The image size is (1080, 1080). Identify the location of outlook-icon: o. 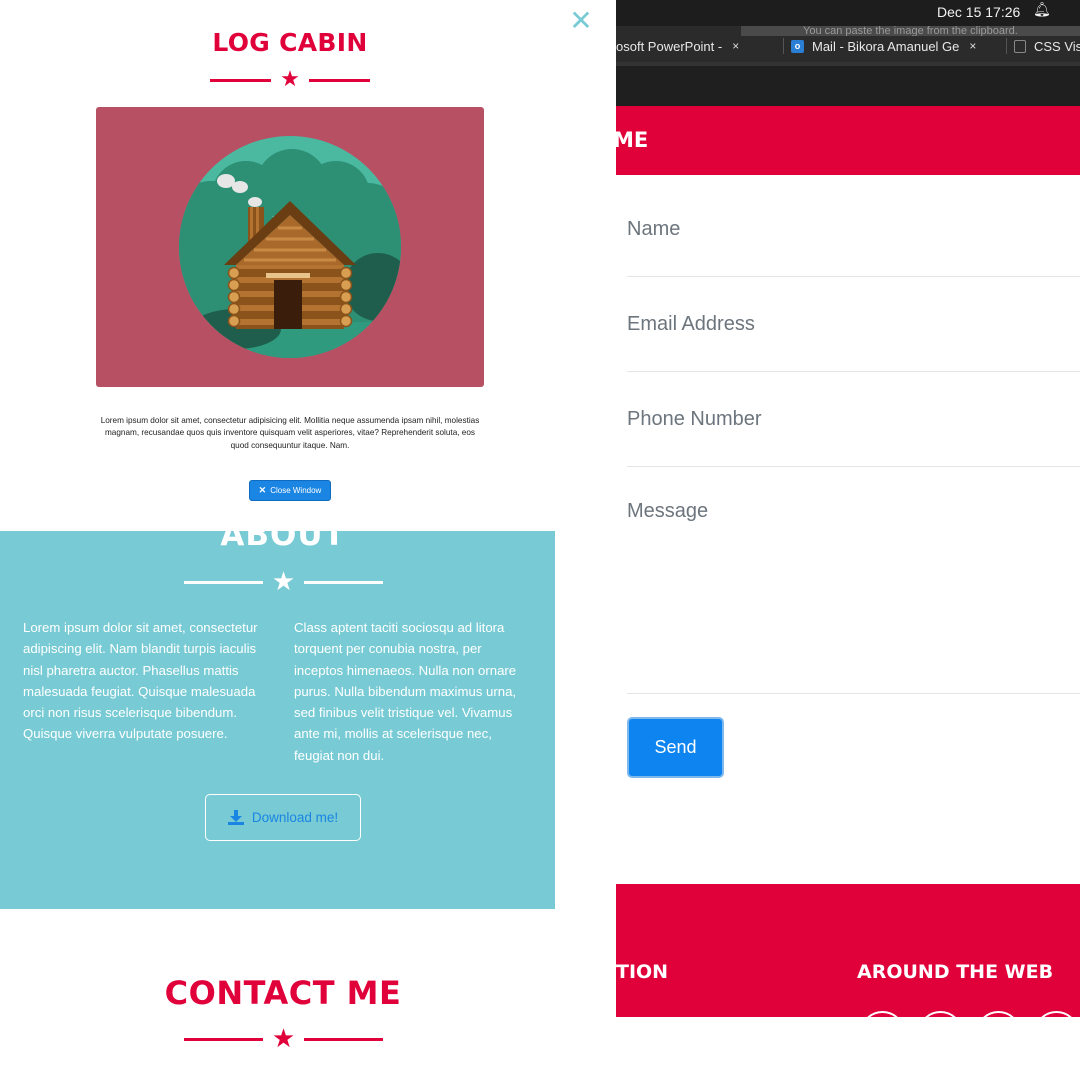
(797, 46).